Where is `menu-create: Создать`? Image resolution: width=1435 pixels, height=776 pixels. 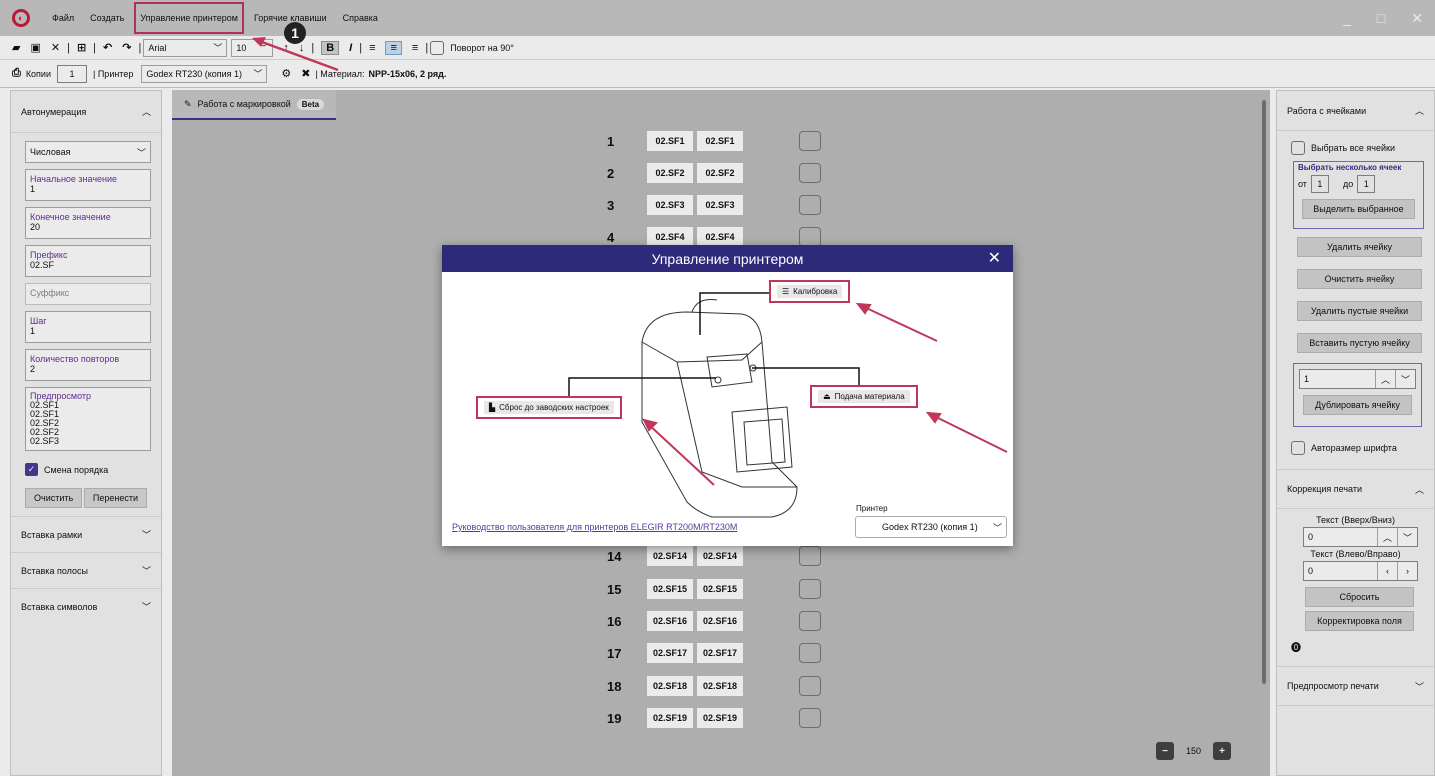
menu-create: Создать is located at coordinates (107, 18).